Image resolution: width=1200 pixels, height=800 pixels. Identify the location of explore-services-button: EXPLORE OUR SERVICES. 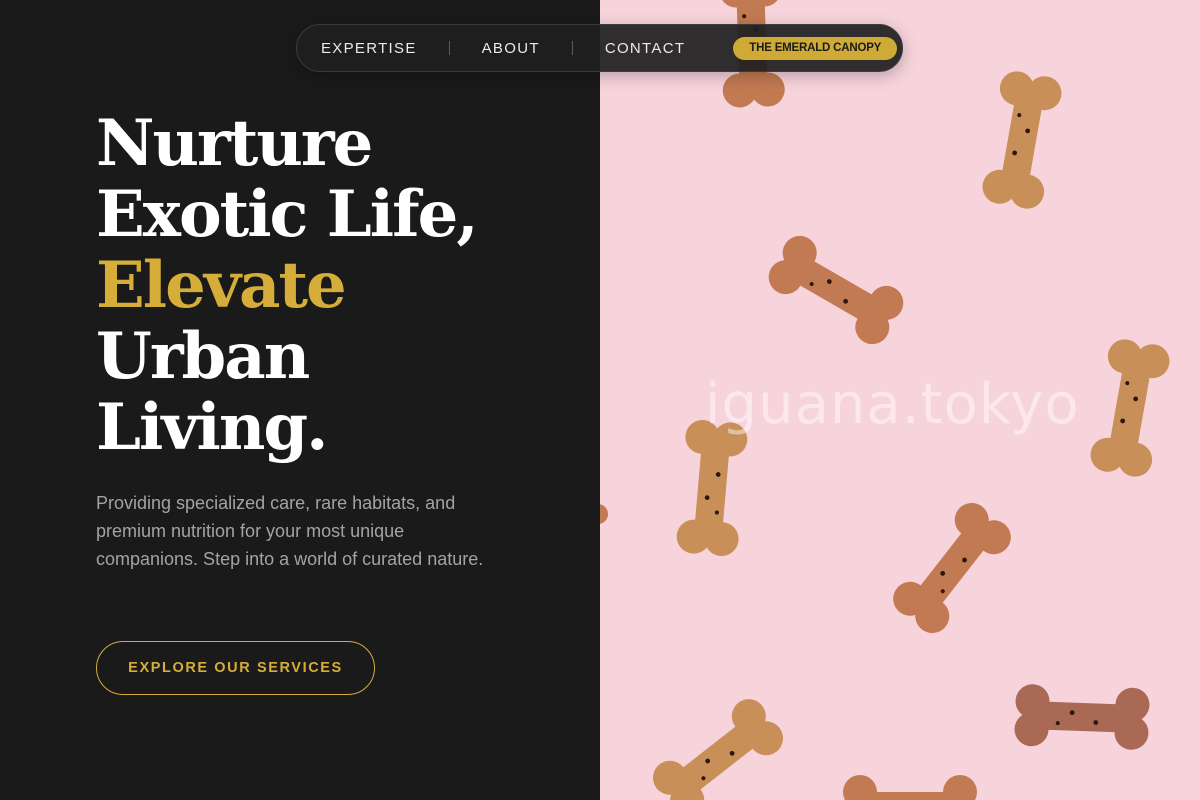
(235, 668).